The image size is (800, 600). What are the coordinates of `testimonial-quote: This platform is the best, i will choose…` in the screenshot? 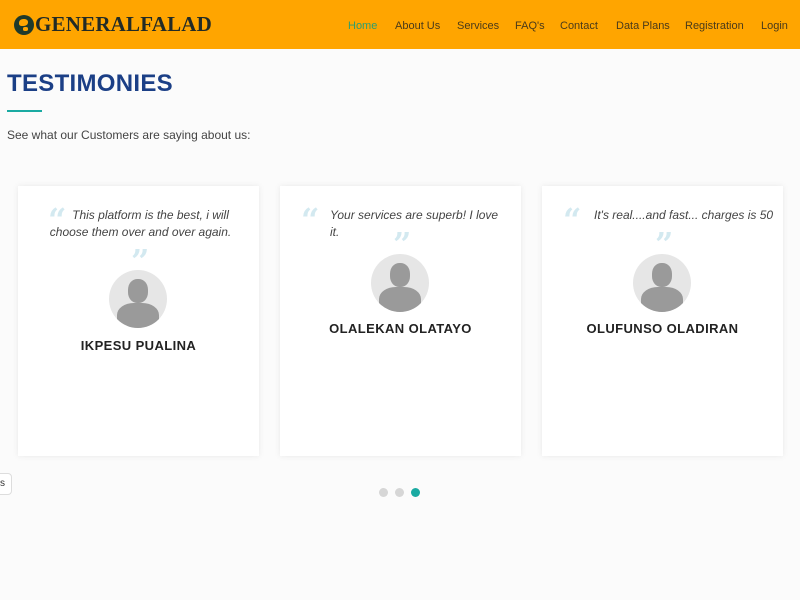 It's located at (140, 223).